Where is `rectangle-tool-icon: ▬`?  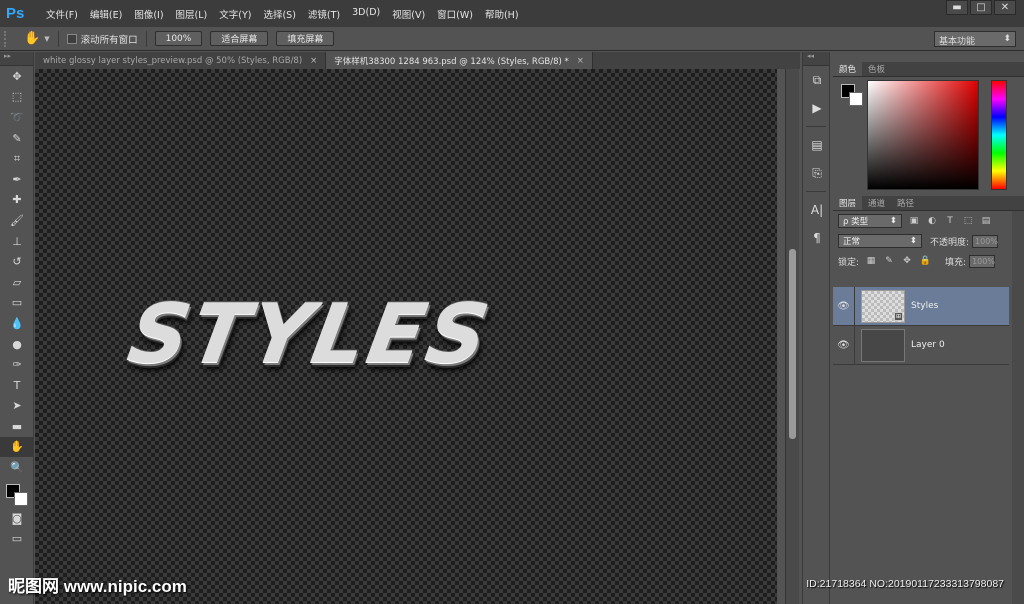
rectangle-tool-icon: ▬ is located at coordinates (17, 426).